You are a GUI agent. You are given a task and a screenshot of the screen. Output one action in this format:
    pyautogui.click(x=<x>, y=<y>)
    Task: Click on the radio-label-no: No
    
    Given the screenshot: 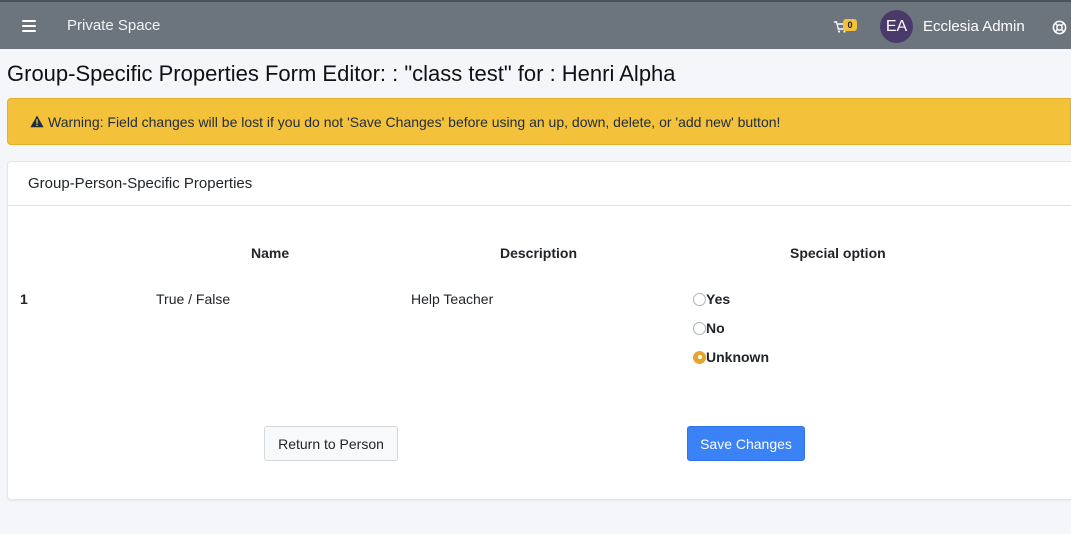 What is the action you would take?
    pyautogui.click(x=715, y=328)
    